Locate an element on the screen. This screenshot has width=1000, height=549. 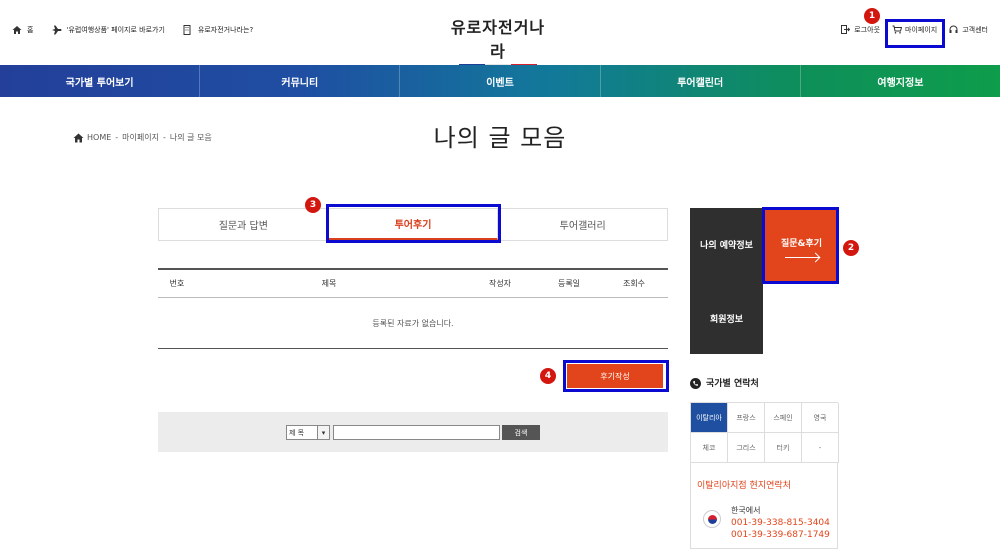
phone-icon is located at coordinates (695, 383).